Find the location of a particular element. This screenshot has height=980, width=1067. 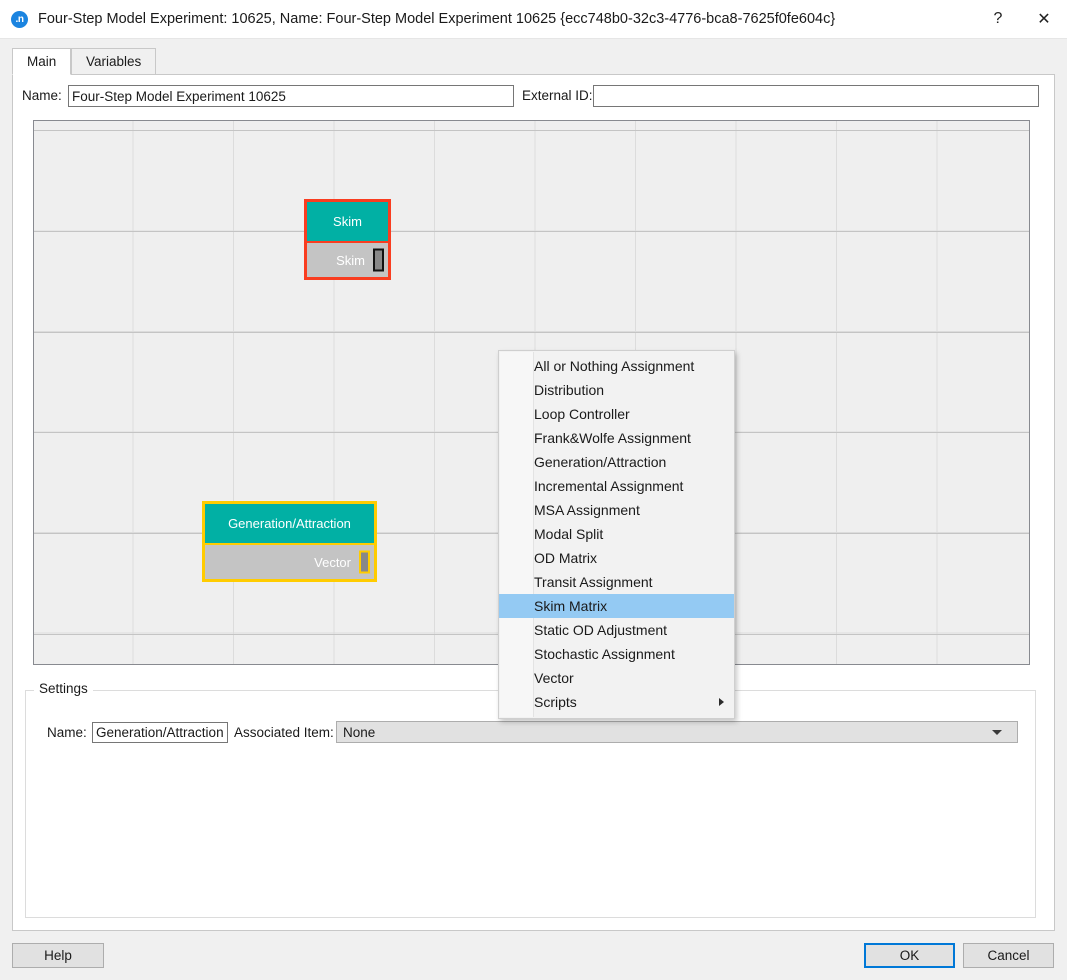

associated-item-label: Associated Item: is located at coordinates (284, 732).